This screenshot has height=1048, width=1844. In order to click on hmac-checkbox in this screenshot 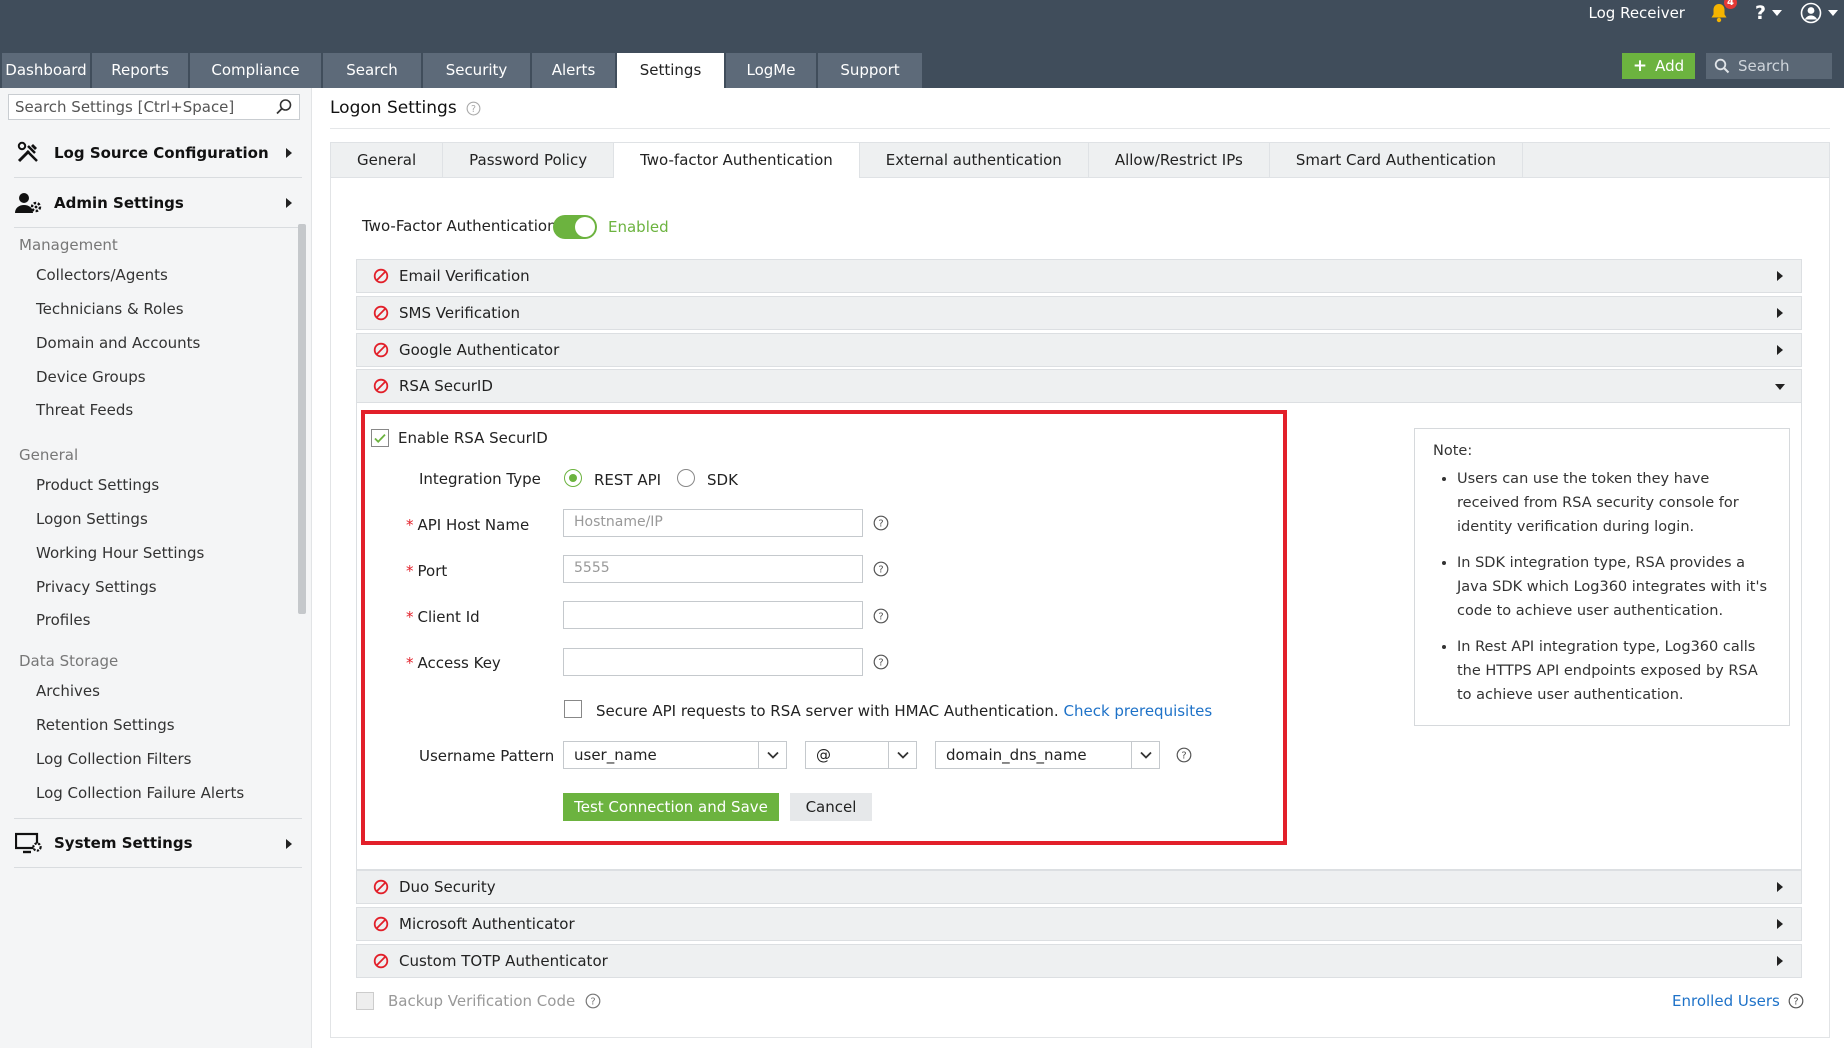, I will do `click(573, 709)`.